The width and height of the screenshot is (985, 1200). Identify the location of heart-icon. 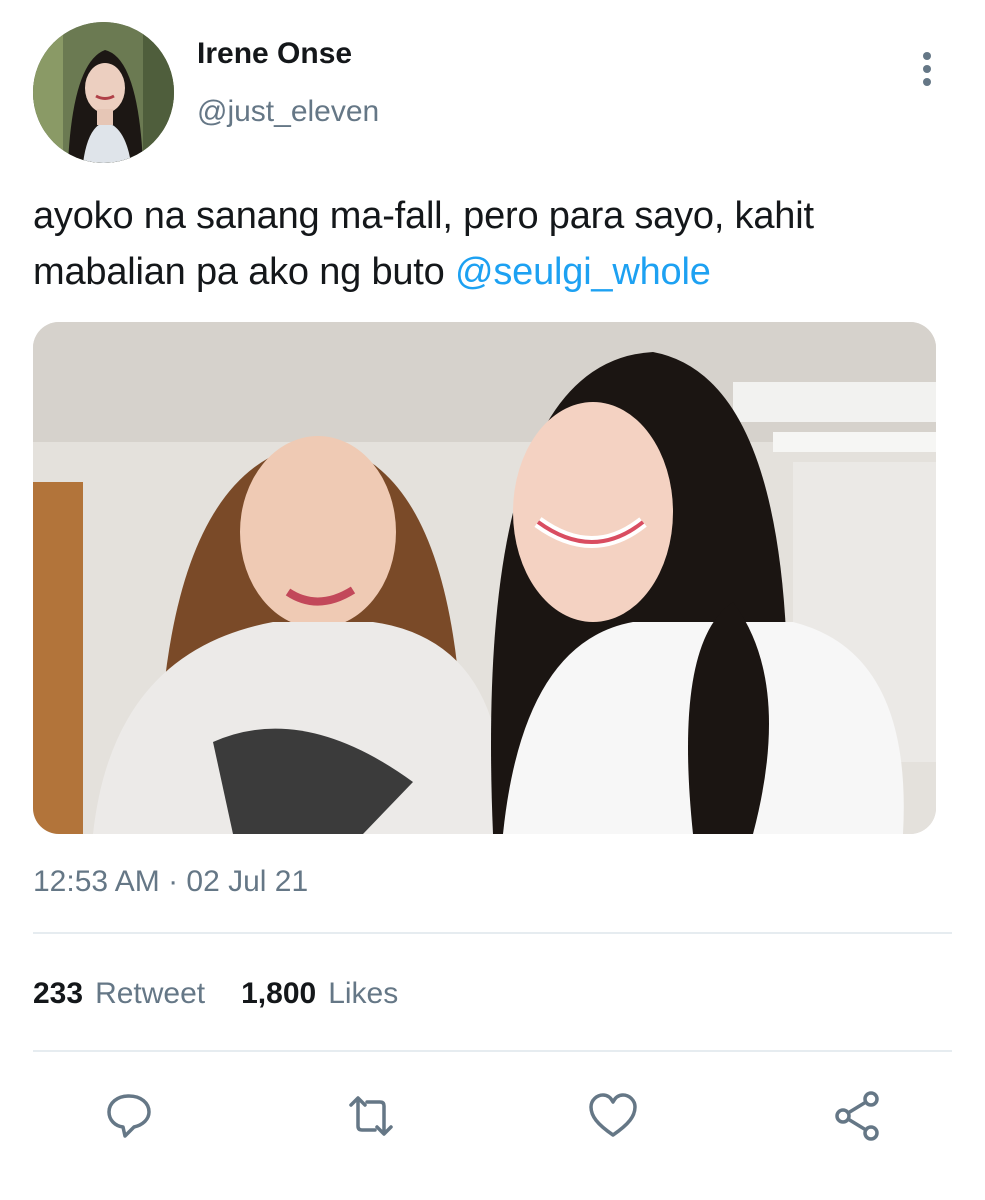
(613, 1115).